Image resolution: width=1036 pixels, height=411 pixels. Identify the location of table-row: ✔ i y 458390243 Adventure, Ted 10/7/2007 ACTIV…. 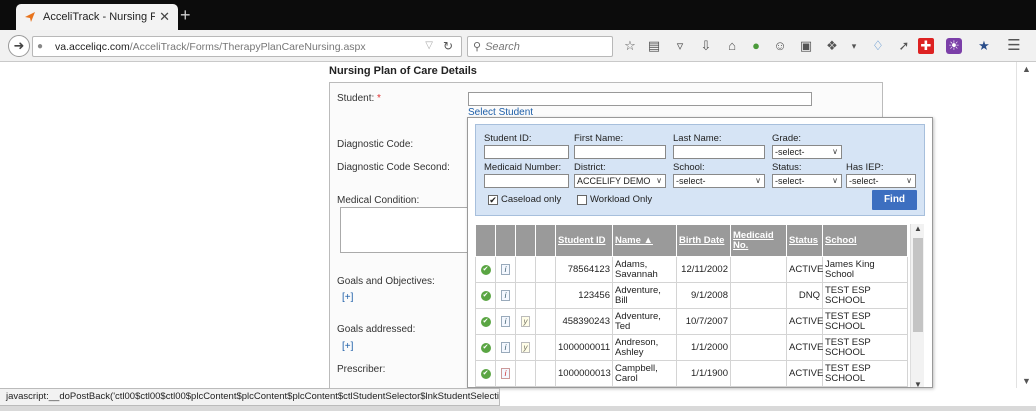
(691, 321).